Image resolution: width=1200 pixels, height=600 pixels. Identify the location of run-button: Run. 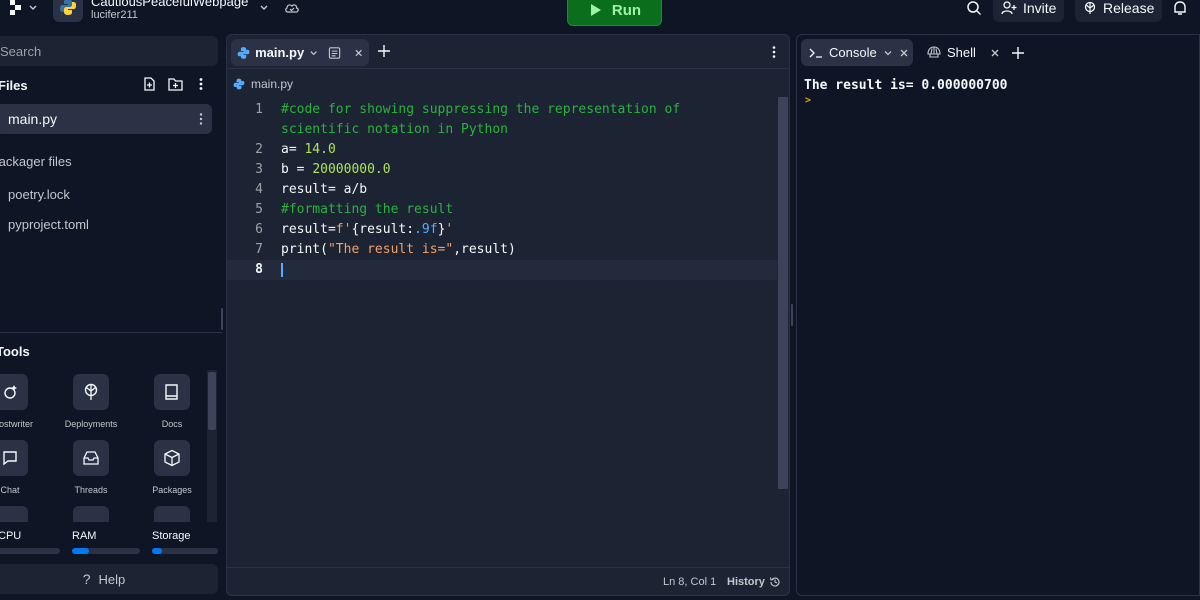
(614, 13).